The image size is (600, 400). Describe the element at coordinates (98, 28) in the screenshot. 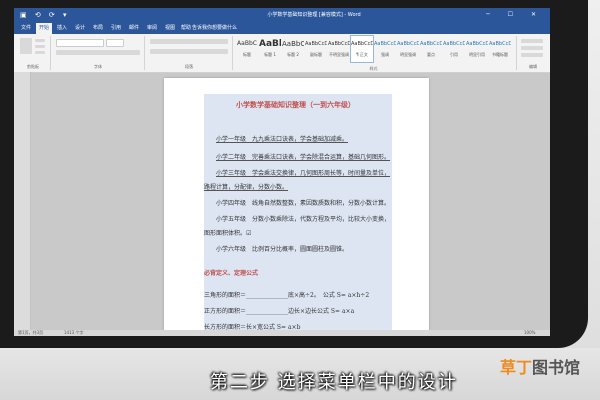

I see `tab-layout: 布局` at that location.